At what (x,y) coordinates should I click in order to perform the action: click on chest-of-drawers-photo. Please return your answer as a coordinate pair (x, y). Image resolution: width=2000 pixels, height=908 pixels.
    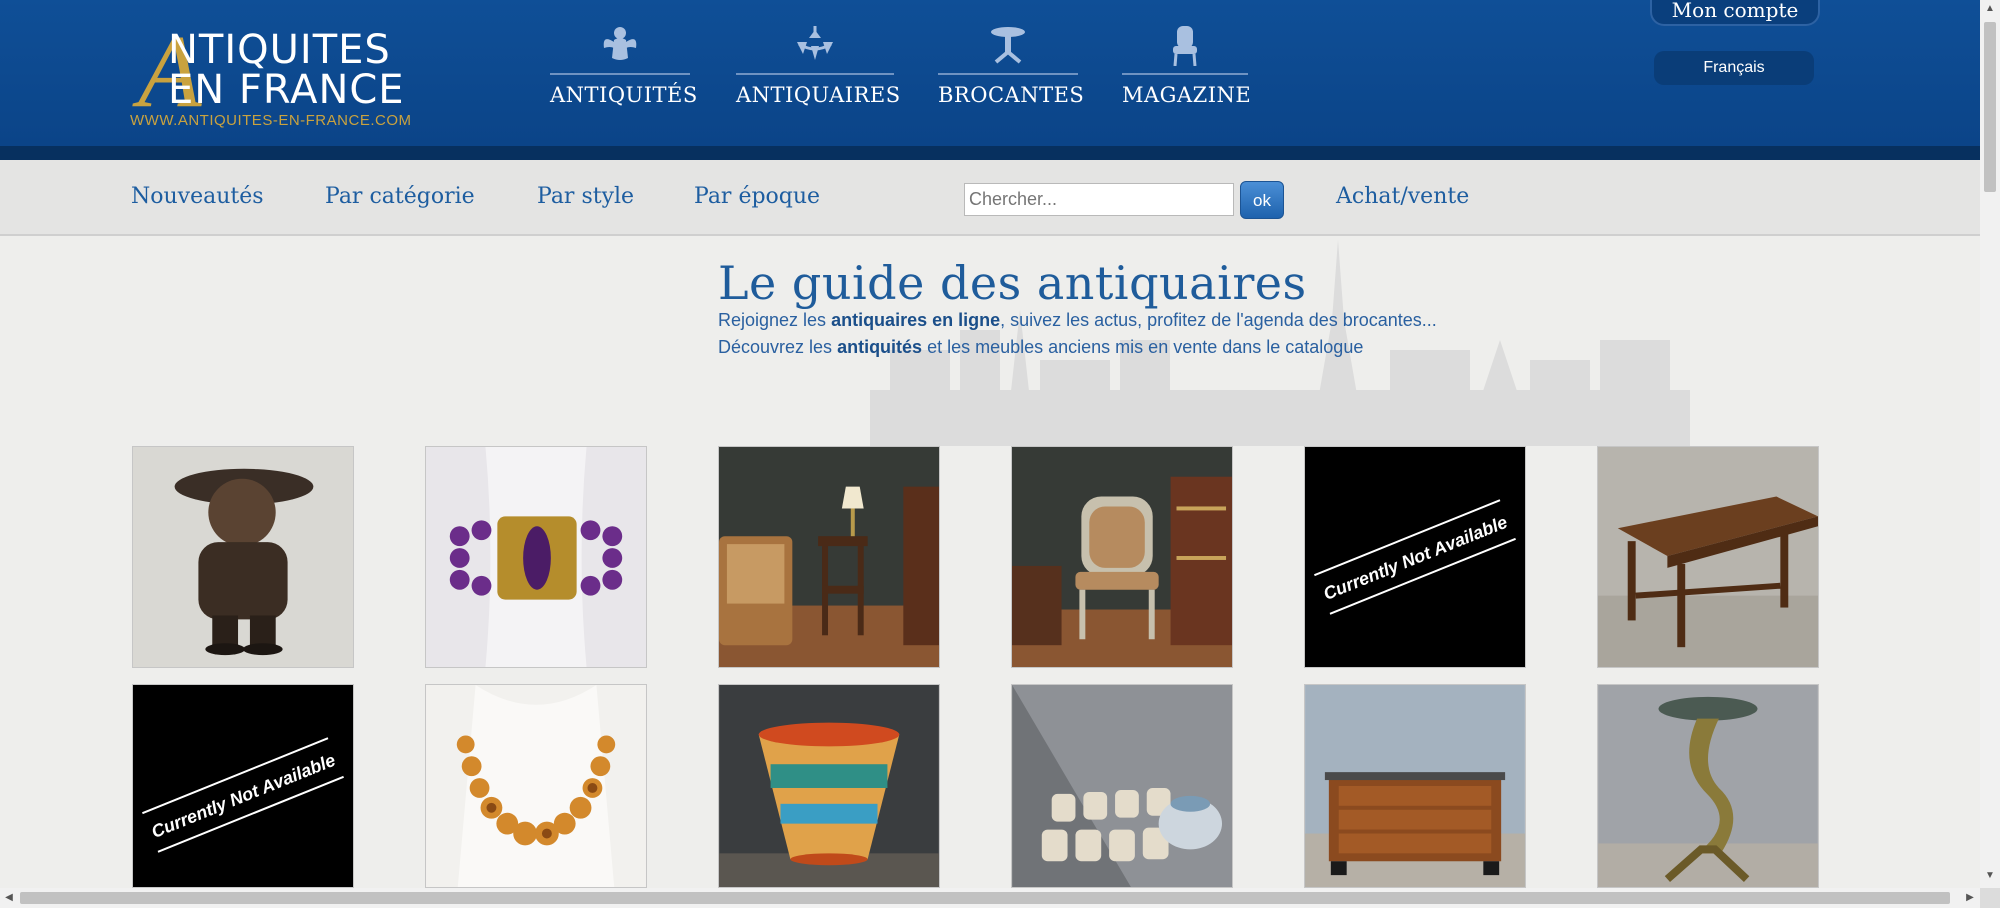
    Looking at the image, I should click on (1415, 786).